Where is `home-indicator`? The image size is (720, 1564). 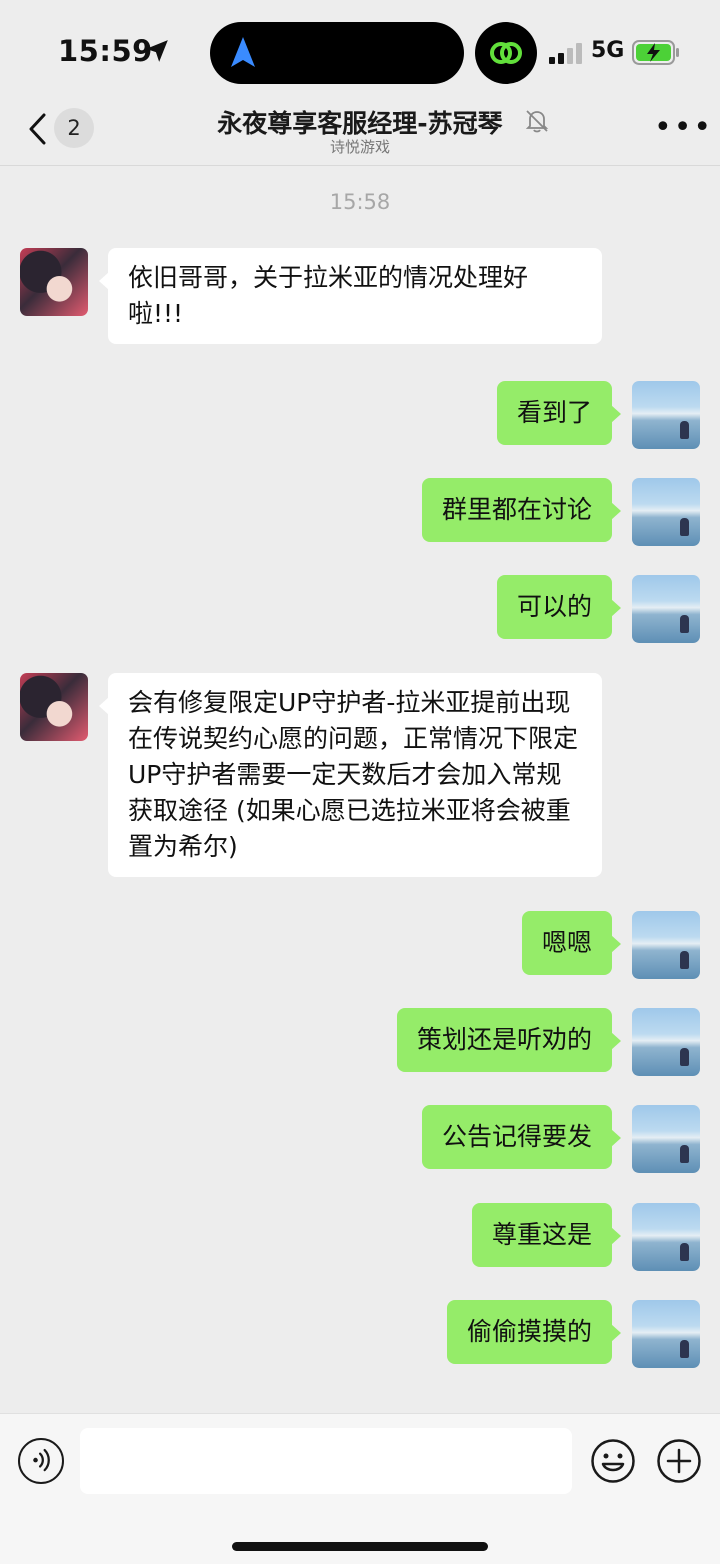
home-indicator is located at coordinates (360, 1546).